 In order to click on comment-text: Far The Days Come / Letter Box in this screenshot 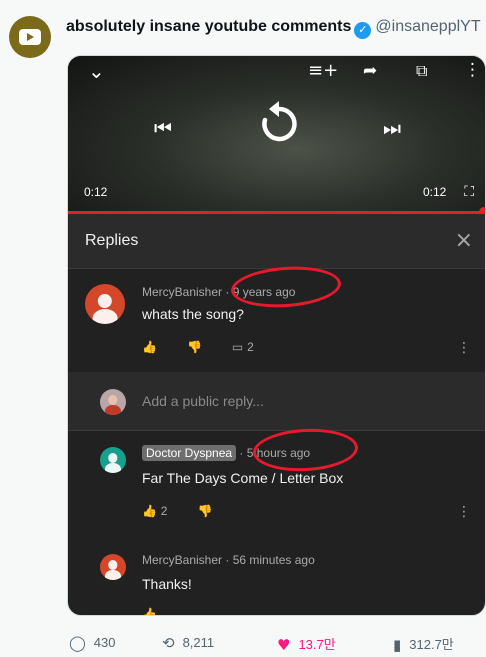, I will do `click(243, 478)`.